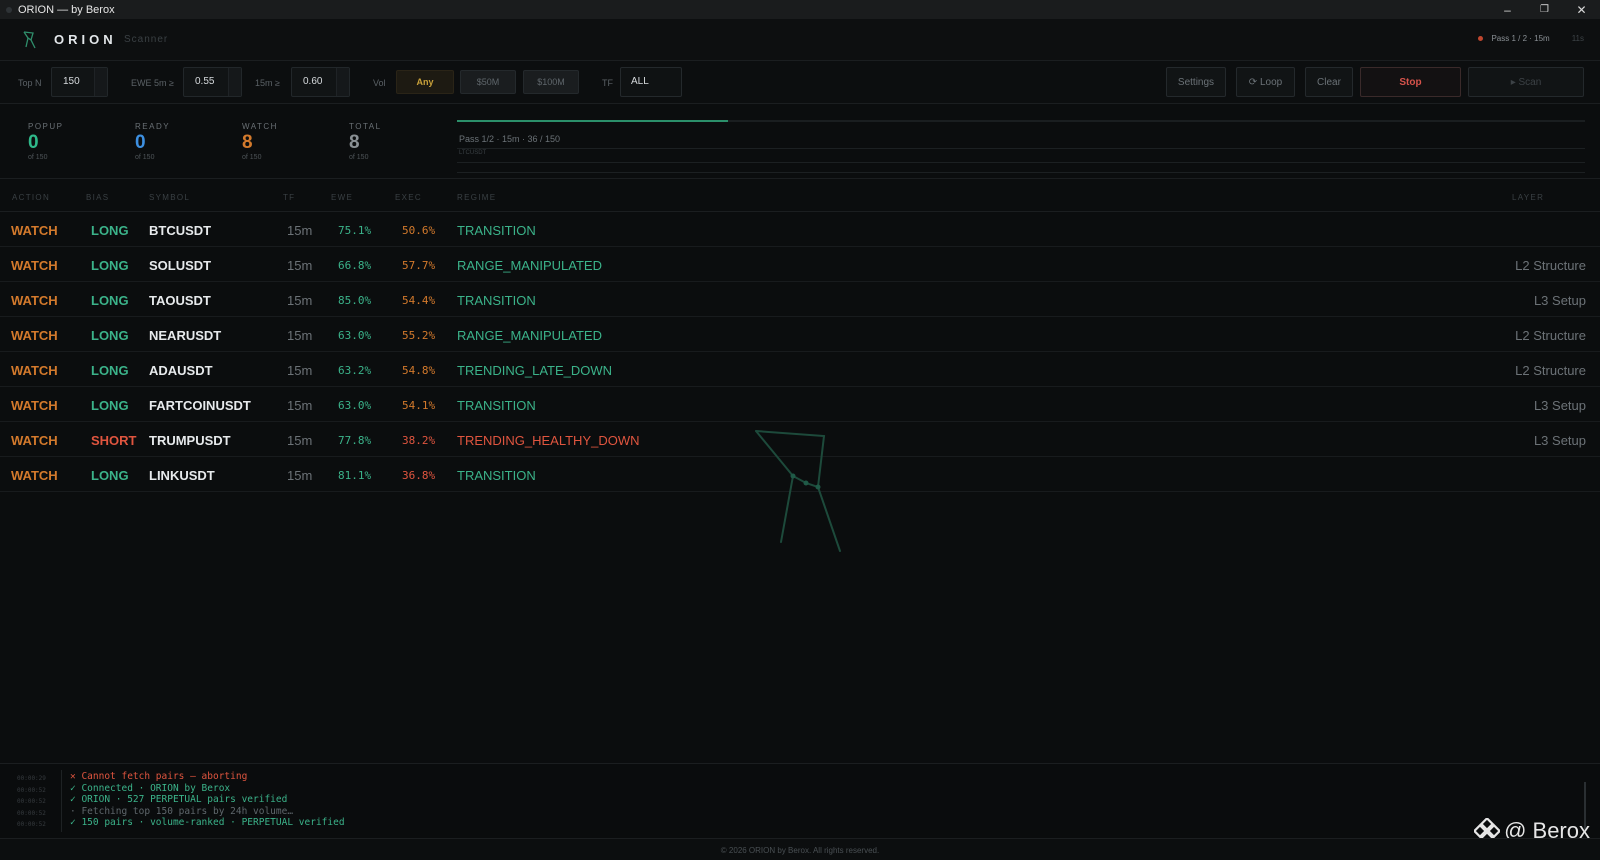 This screenshot has height=860, width=1600. Describe the element at coordinates (38, 157) in the screenshot. I see `stat-popup-sub: of 150` at that location.